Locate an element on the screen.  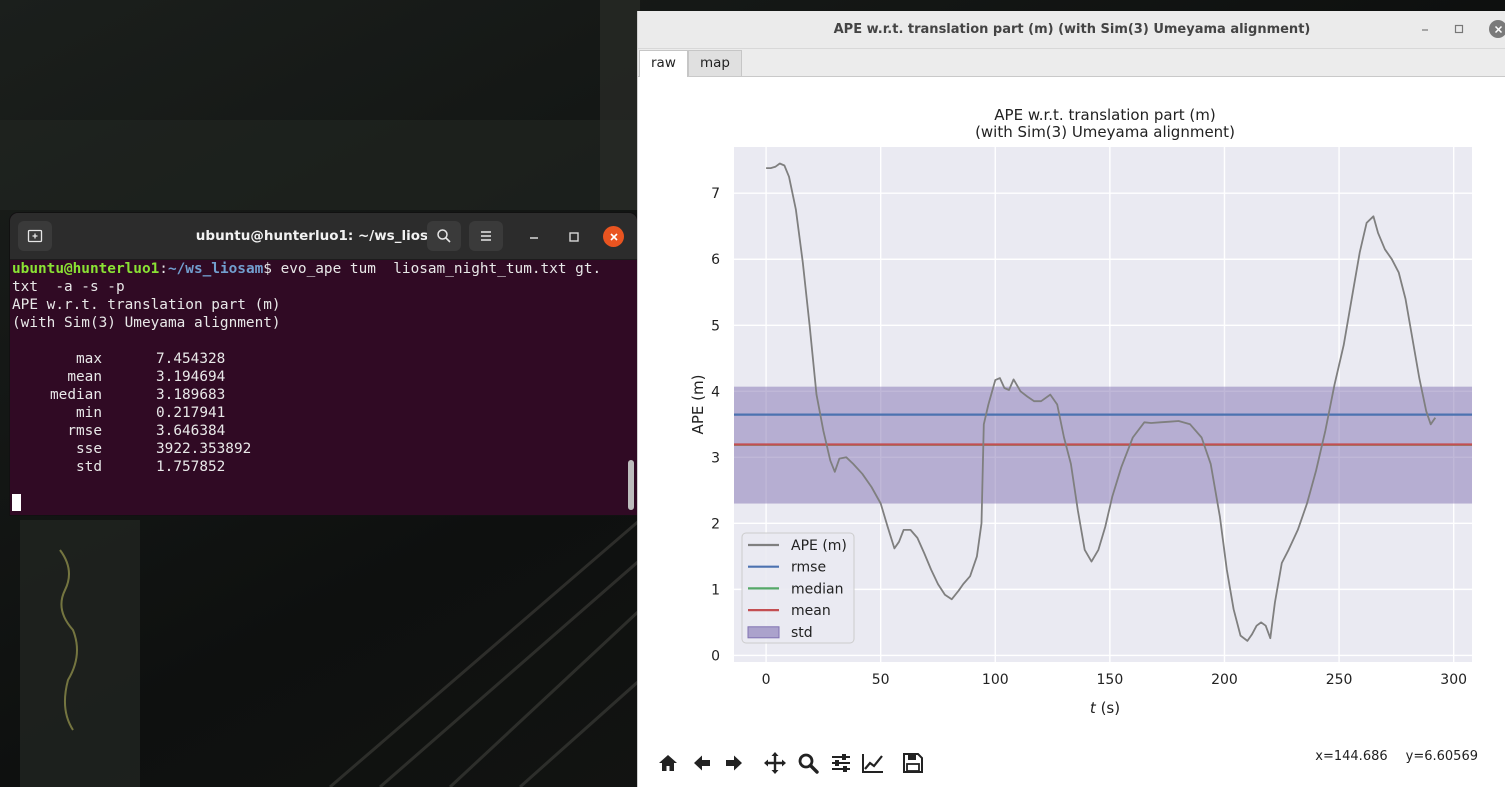
stat-value: 7.454328 is located at coordinates (191, 359).